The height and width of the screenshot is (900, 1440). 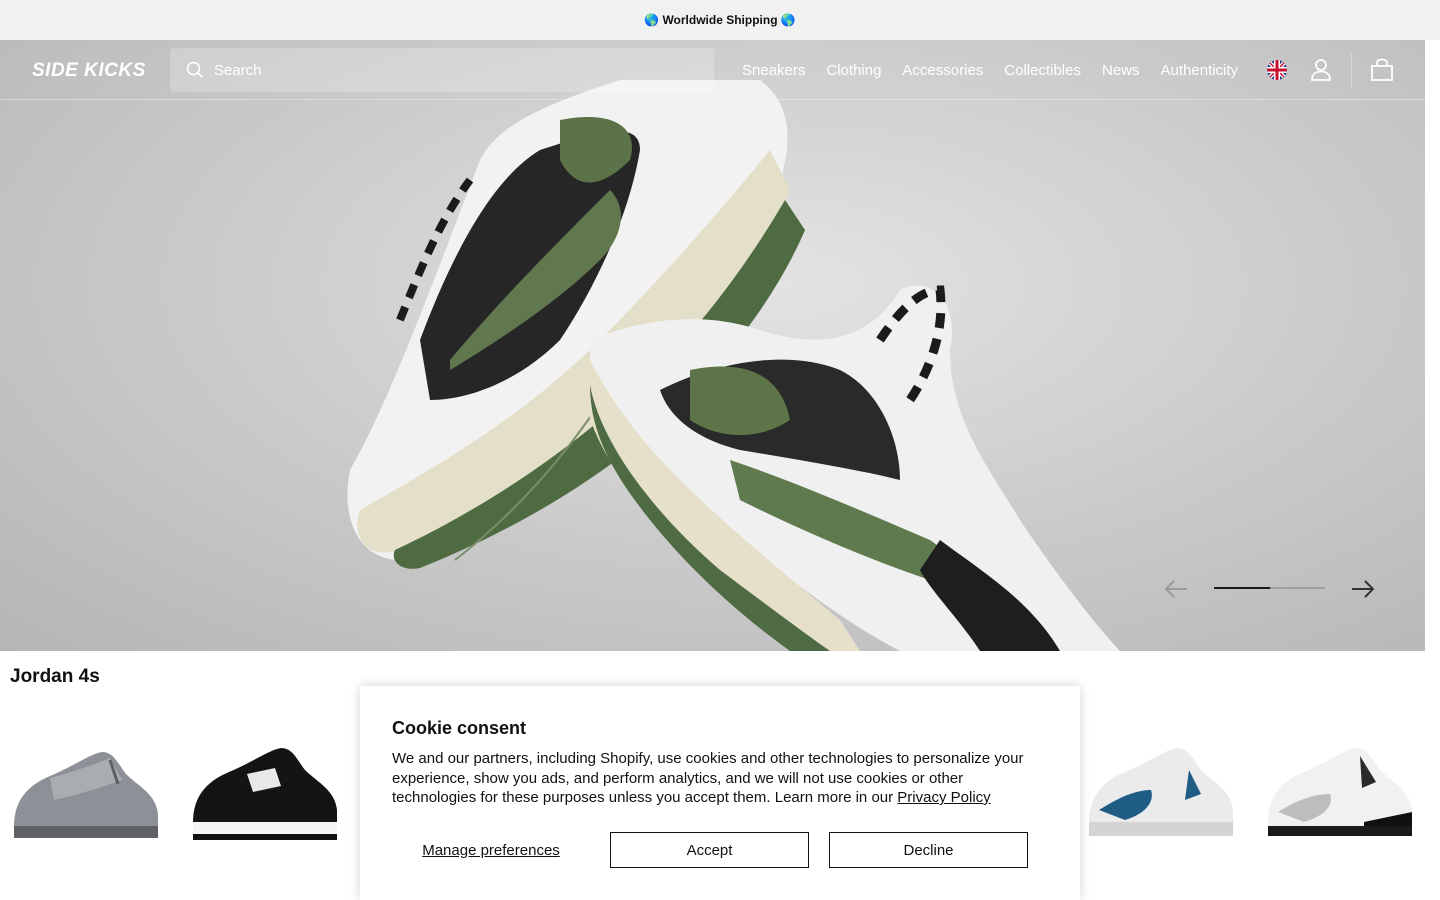 What do you see at coordinates (55, 676) in the screenshot?
I see `section-title: Jordan 4s` at bounding box center [55, 676].